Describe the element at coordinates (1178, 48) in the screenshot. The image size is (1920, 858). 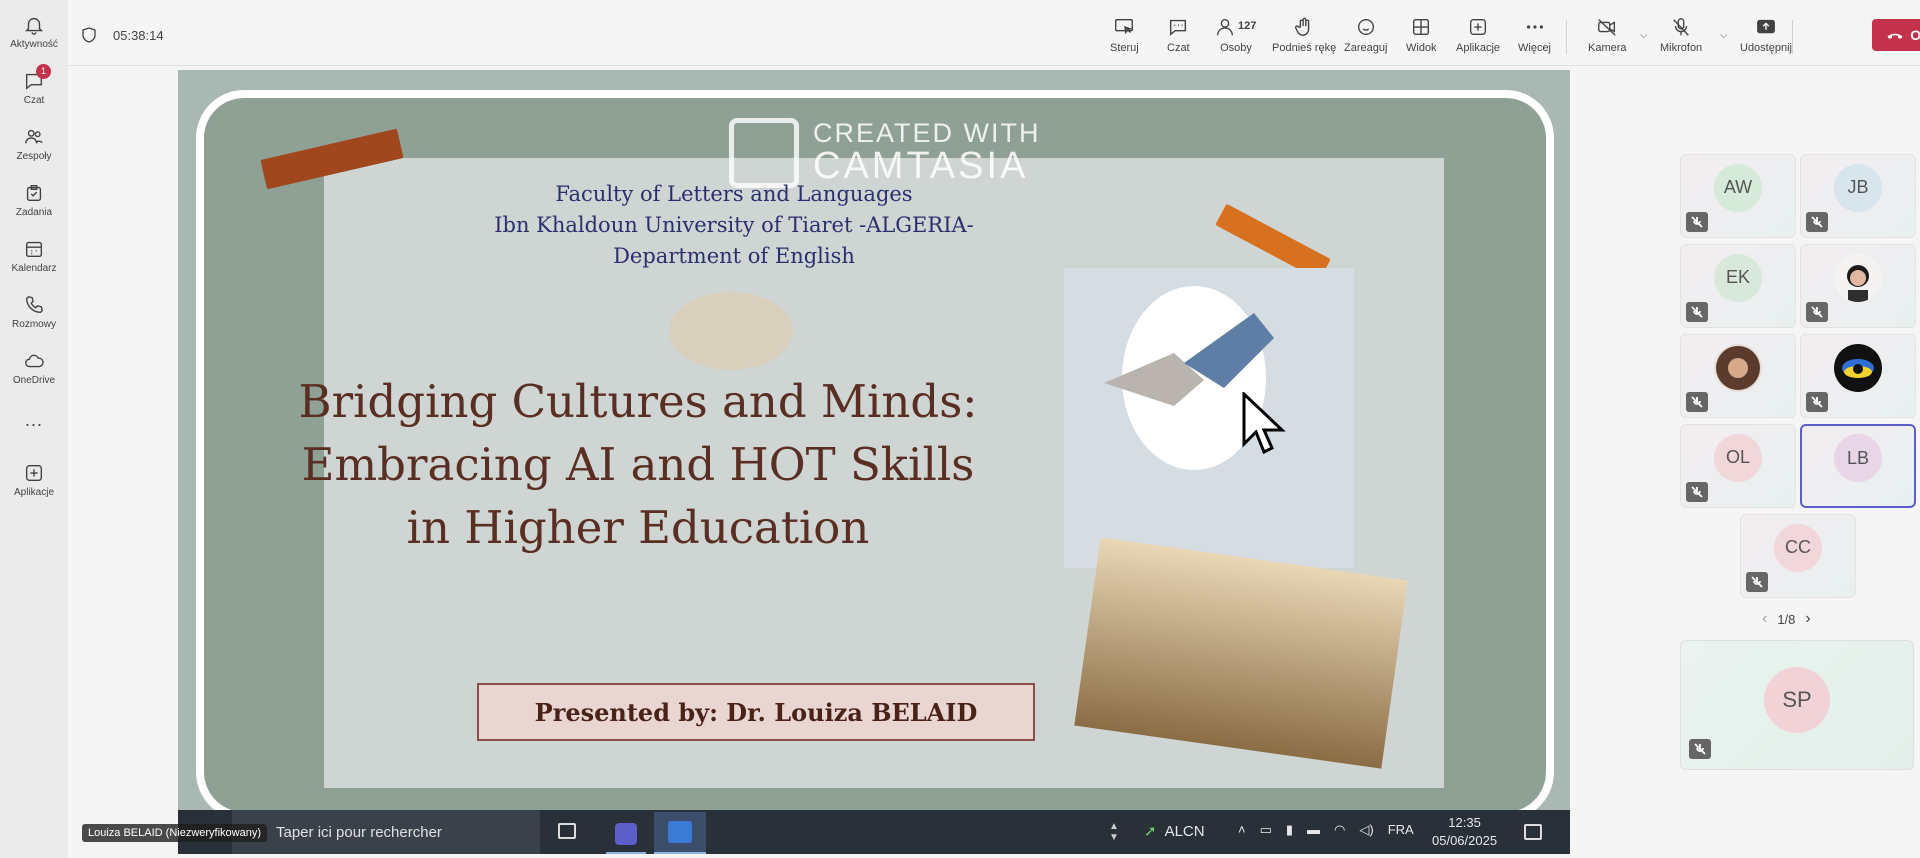
I see `chat-label: Czat` at that location.